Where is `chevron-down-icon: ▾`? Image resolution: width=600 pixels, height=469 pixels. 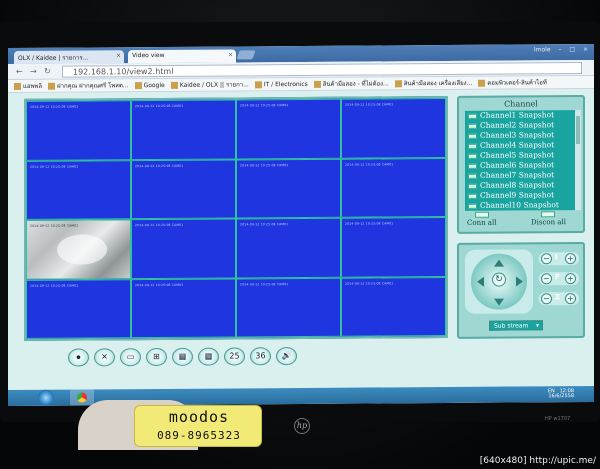
chevron-down-icon: ▾ is located at coordinates (537, 326).